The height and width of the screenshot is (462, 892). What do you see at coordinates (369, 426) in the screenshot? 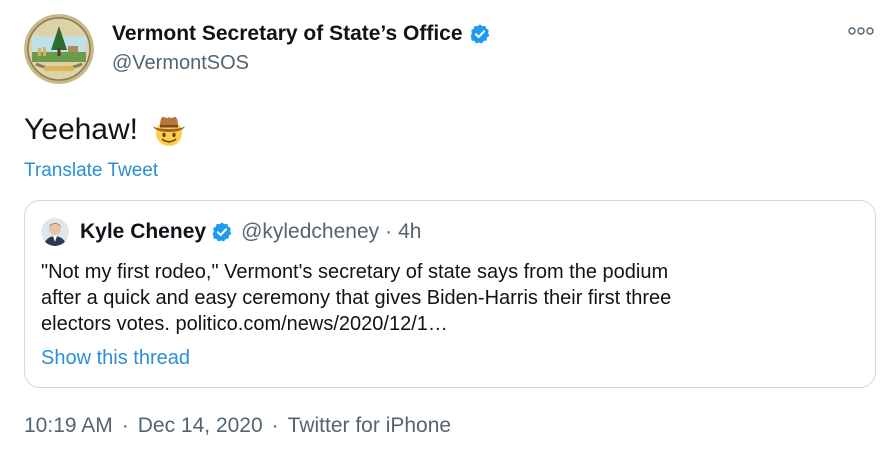
I see `tweet-source: Twitter for iPhone` at bounding box center [369, 426].